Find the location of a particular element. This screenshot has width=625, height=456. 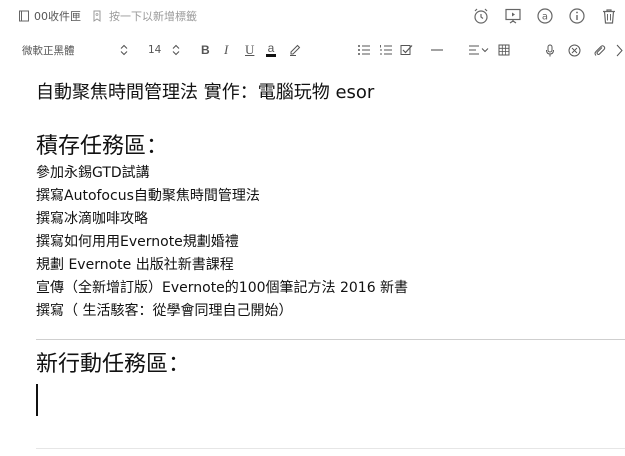

attachment-icon is located at coordinates (599, 50).